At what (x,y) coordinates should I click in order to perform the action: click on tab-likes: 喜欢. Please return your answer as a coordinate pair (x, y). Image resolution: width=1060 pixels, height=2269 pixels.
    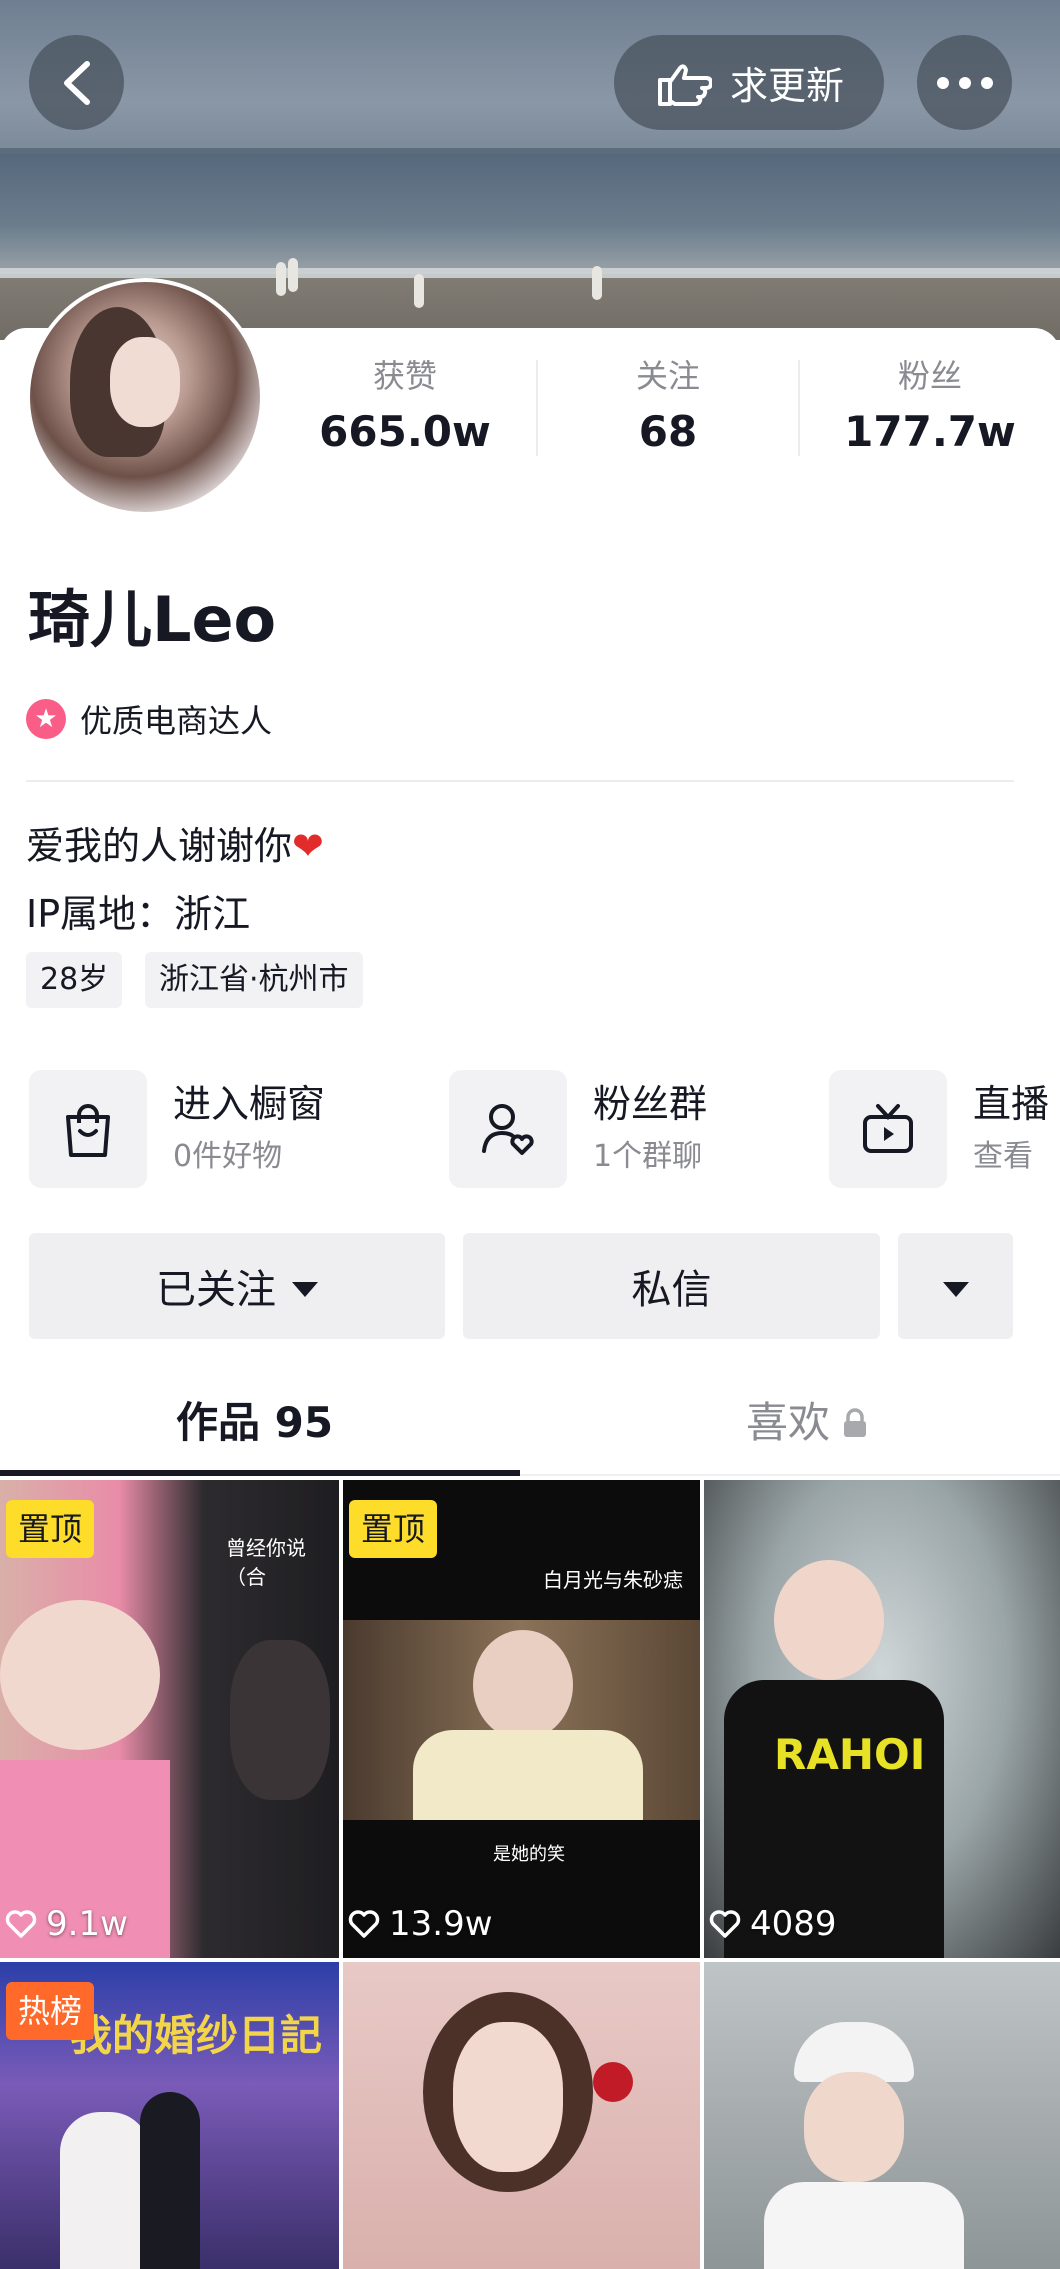
    Looking at the image, I should click on (807, 1423).